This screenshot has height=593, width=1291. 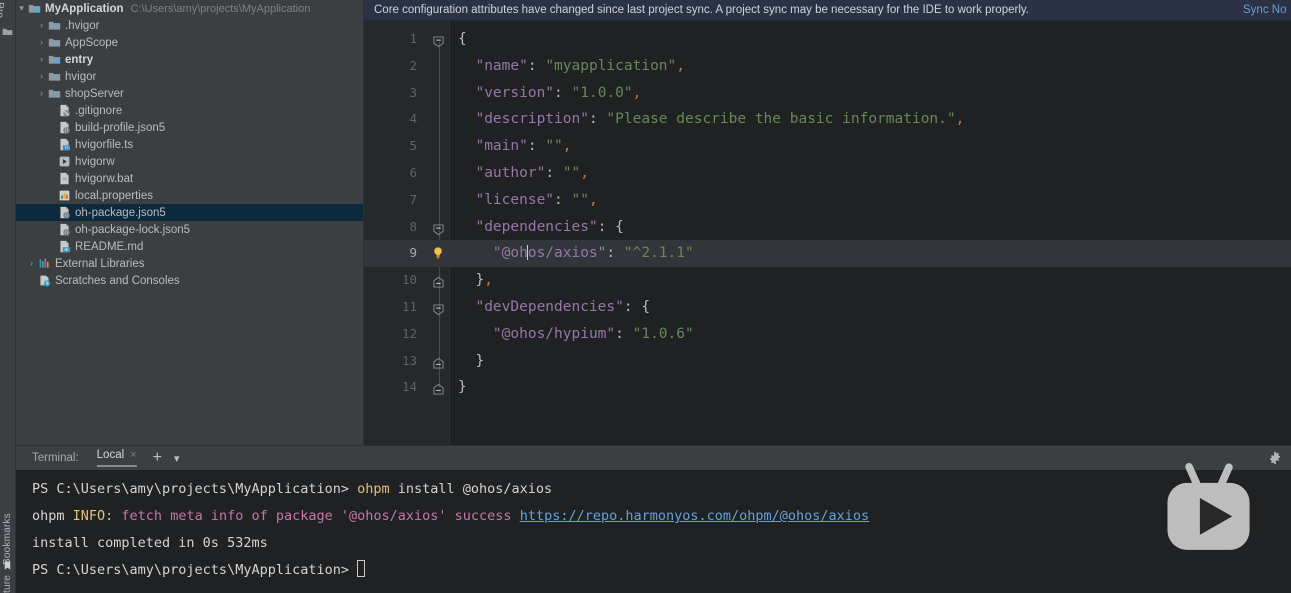 What do you see at coordinates (870, 334) in the screenshot?
I see `code-line: "@ohos/hypium": "1.0.6"` at bounding box center [870, 334].